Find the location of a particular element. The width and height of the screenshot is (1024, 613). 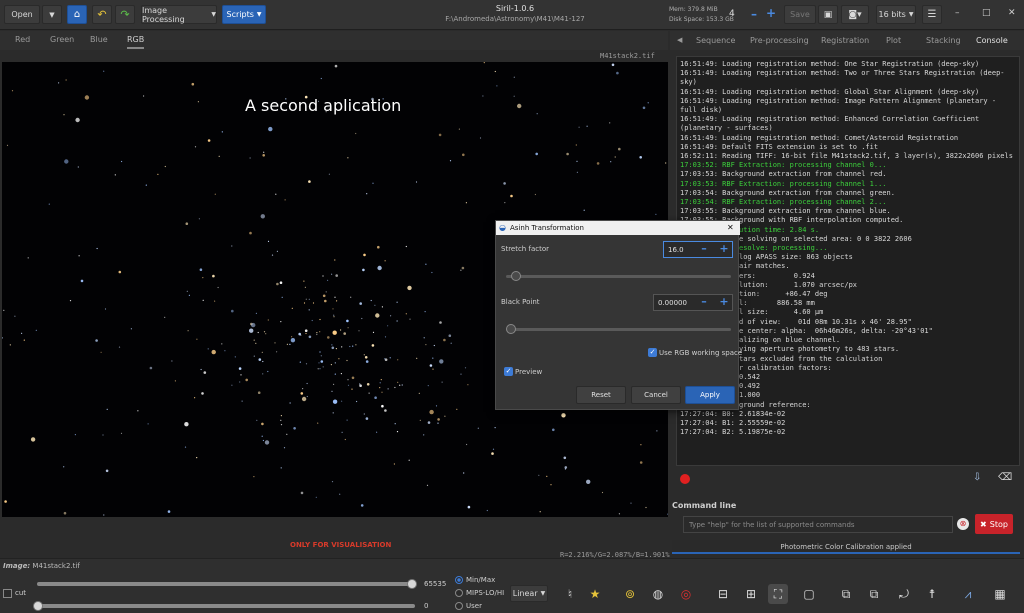

max-slider-track is located at coordinates (226, 584).